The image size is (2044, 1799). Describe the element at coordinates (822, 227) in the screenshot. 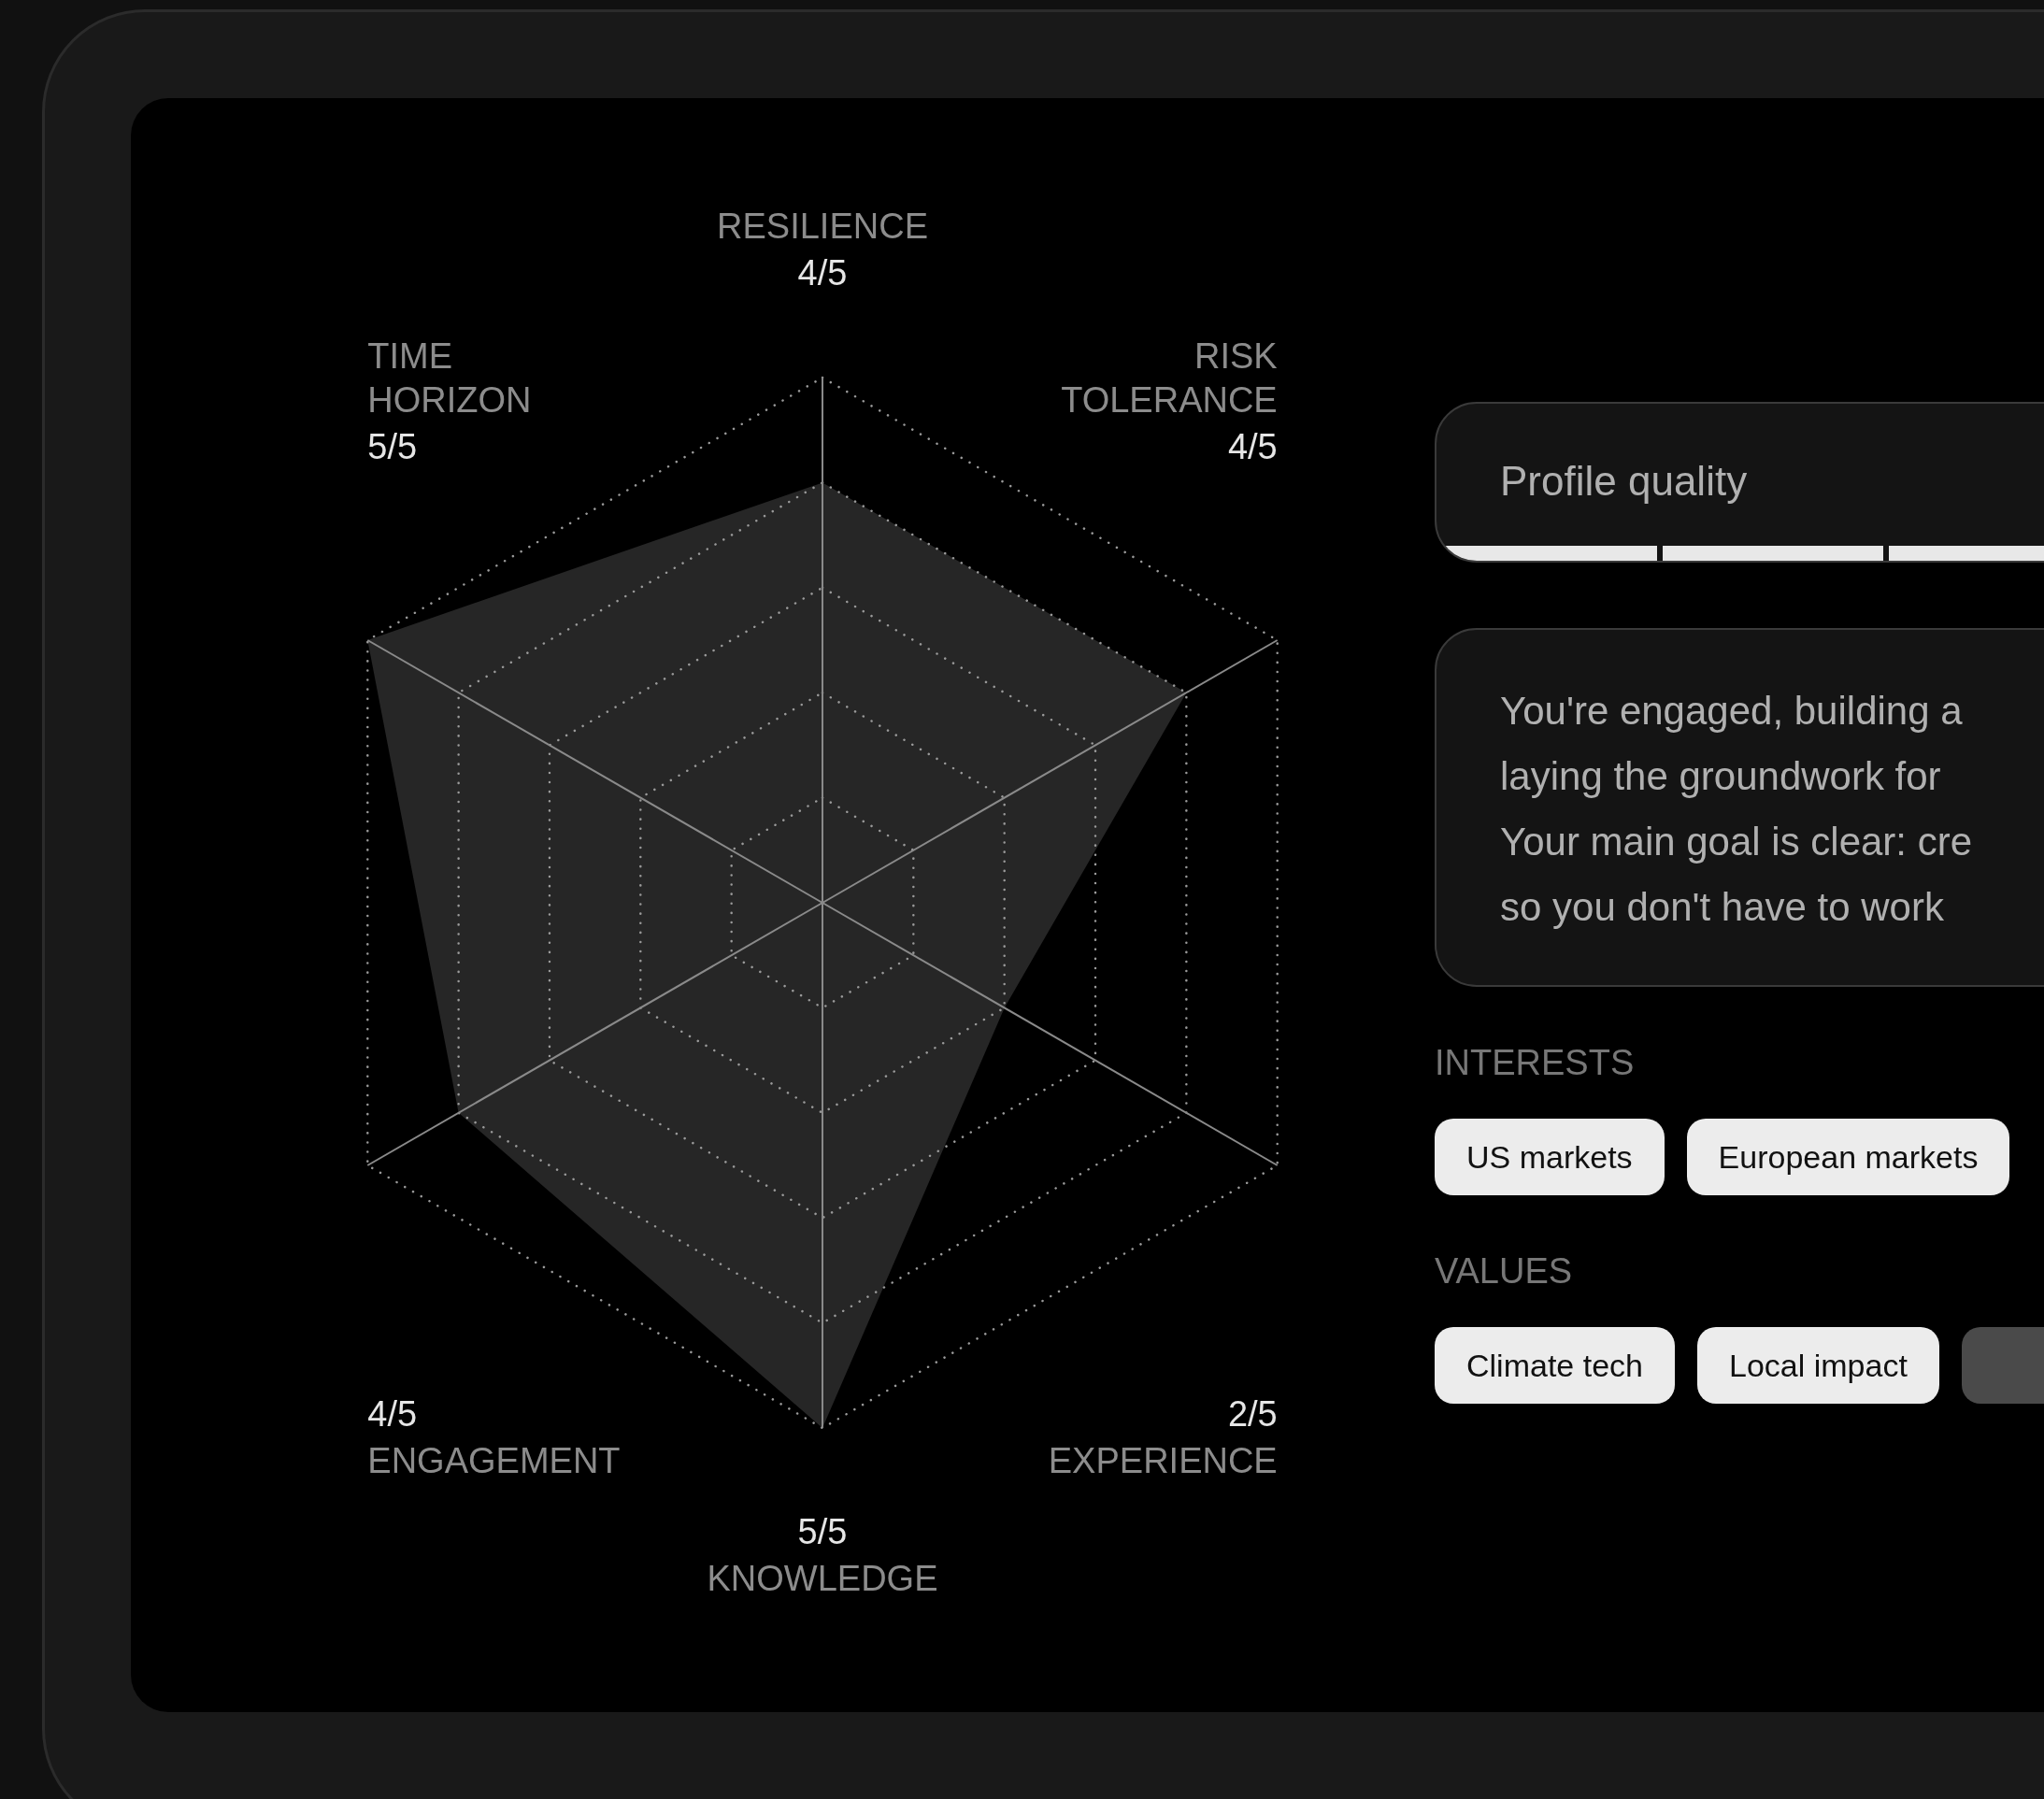

I see `axis-label: RESILIENCE` at that location.